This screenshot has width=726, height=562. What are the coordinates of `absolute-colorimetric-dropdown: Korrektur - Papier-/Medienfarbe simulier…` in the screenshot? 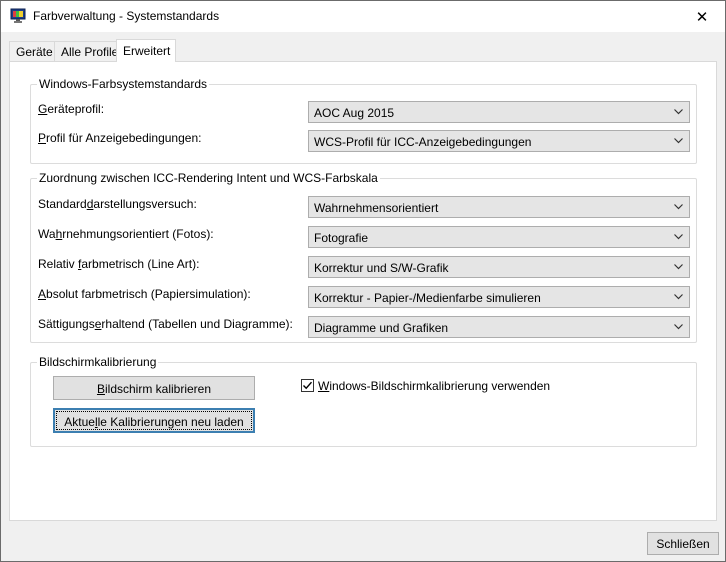 It's located at (499, 297).